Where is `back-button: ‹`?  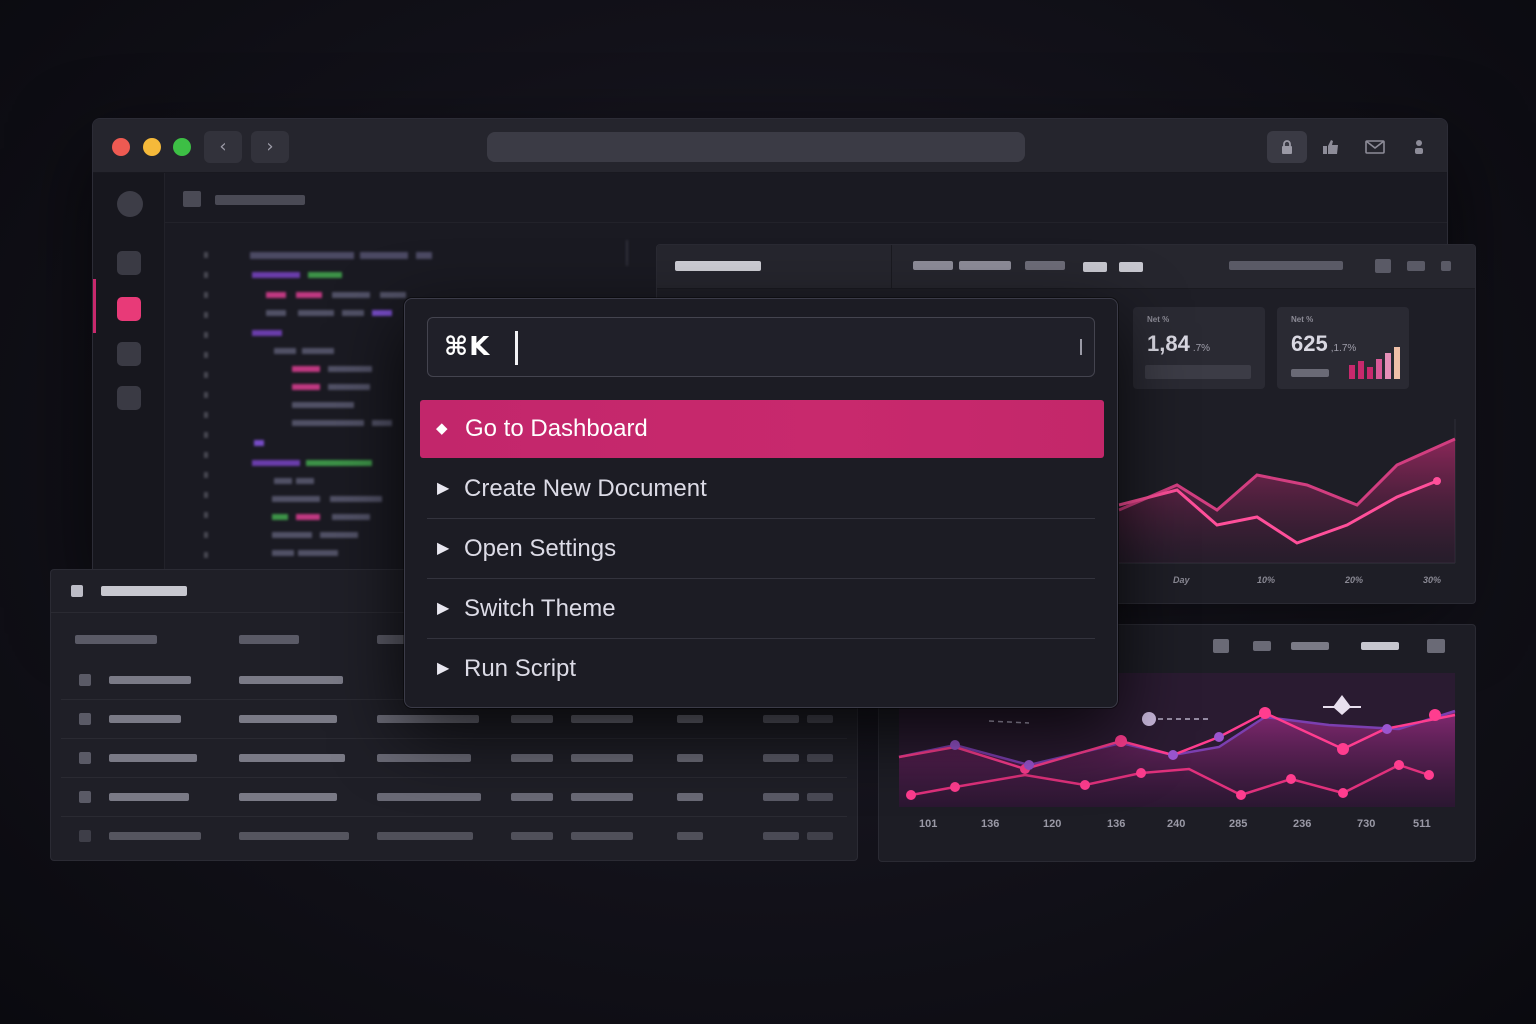 back-button: ‹ is located at coordinates (223, 147).